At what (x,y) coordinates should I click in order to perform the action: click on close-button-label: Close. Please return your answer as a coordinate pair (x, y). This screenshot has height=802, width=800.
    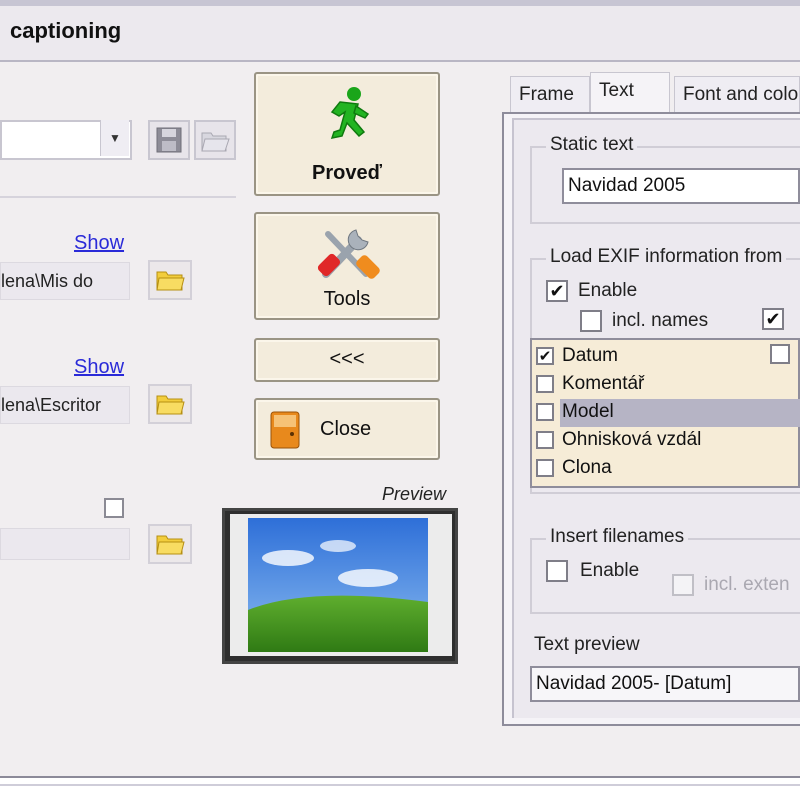
    Looking at the image, I should click on (346, 429).